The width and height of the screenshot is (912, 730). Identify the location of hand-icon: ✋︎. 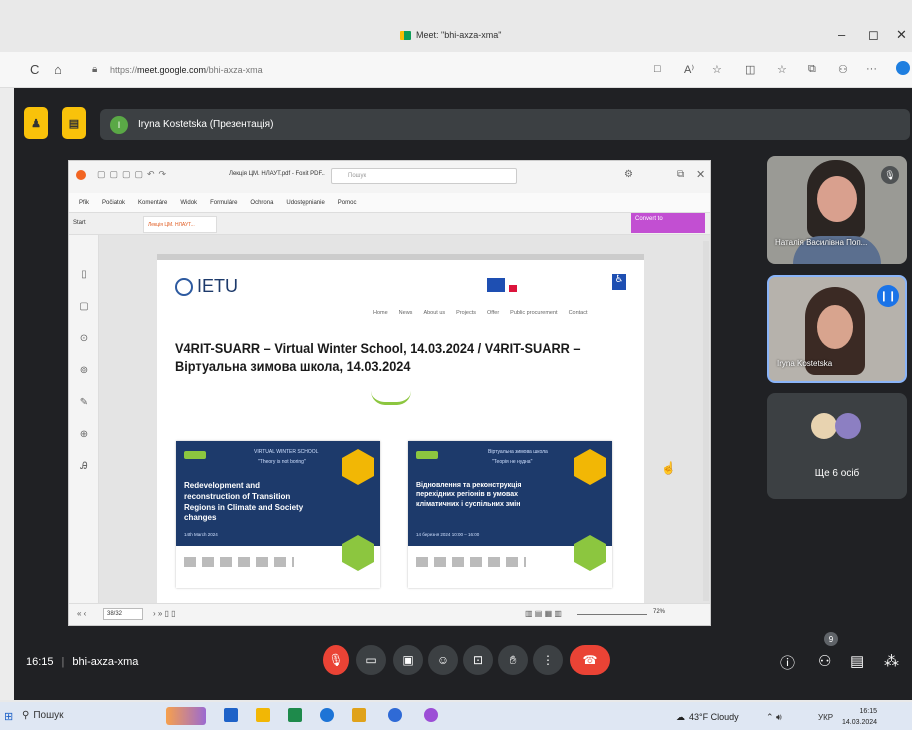
(513, 659).